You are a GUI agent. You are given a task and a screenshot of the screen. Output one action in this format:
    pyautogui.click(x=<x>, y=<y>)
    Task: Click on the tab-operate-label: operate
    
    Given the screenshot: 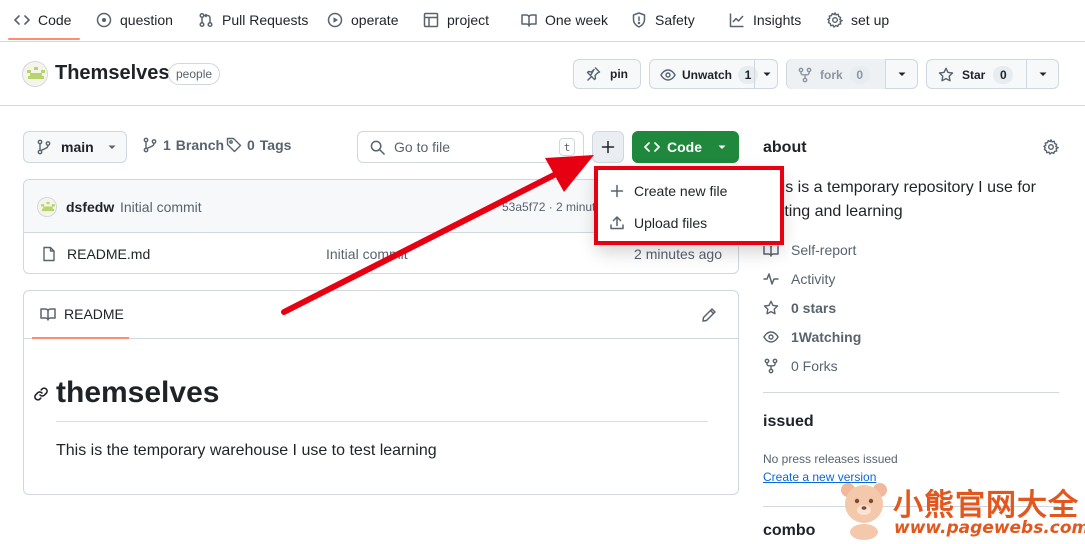 What is the action you would take?
    pyautogui.click(x=375, y=20)
    